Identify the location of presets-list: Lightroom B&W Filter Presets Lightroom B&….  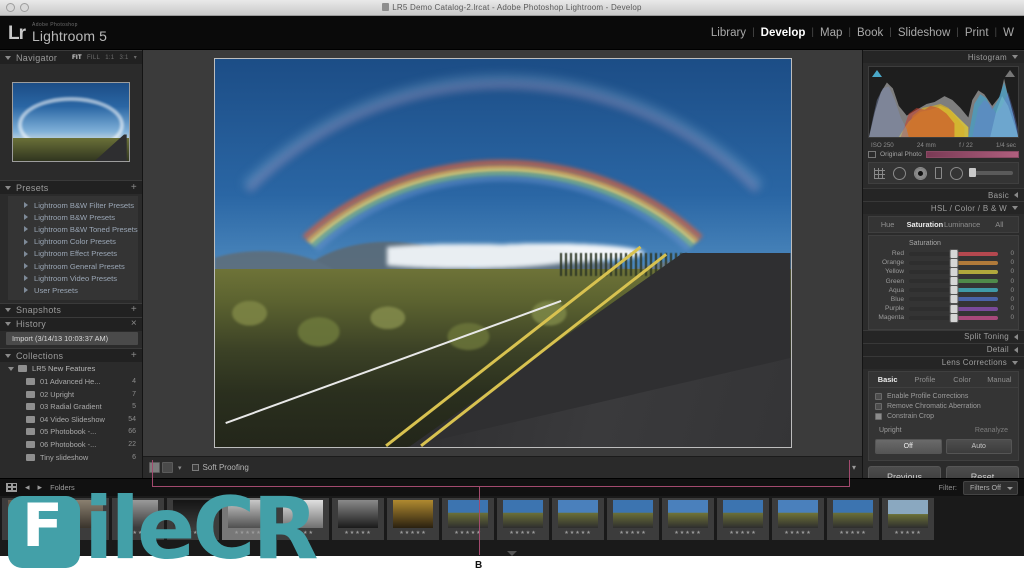
(73, 248).